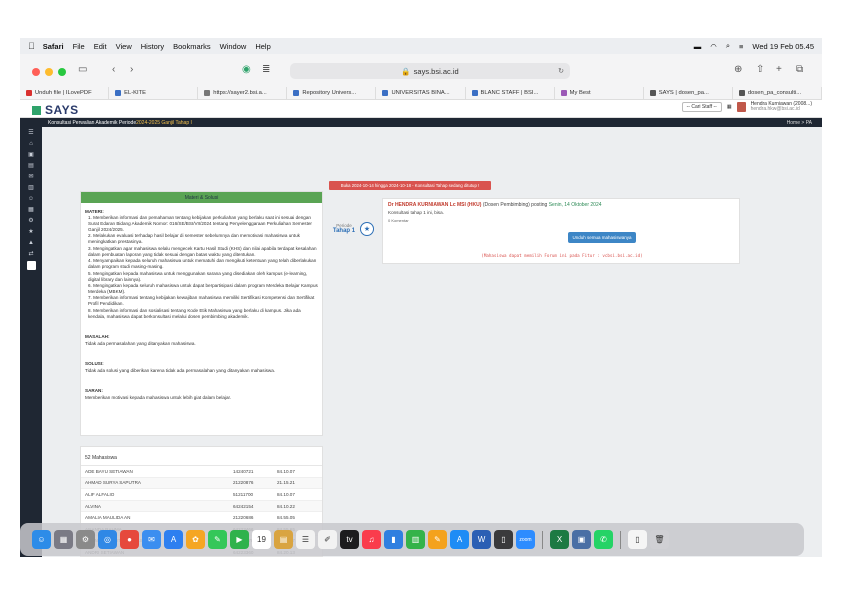  Describe the element at coordinates (31, 198) in the screenshot. I see `sidebar-users-icon: ☺` at that location.